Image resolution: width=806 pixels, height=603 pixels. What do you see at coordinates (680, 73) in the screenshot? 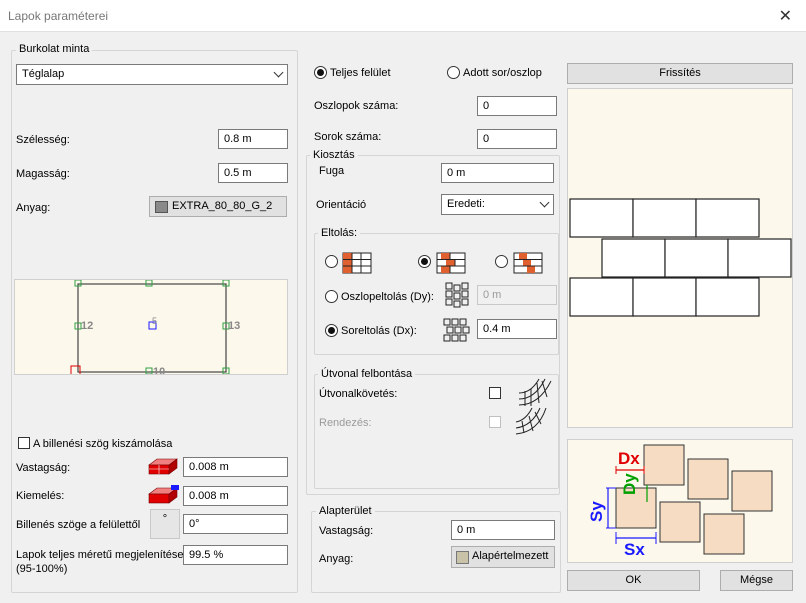
I see `refresh-button: Frissítés` at bounding box center [680, 73].